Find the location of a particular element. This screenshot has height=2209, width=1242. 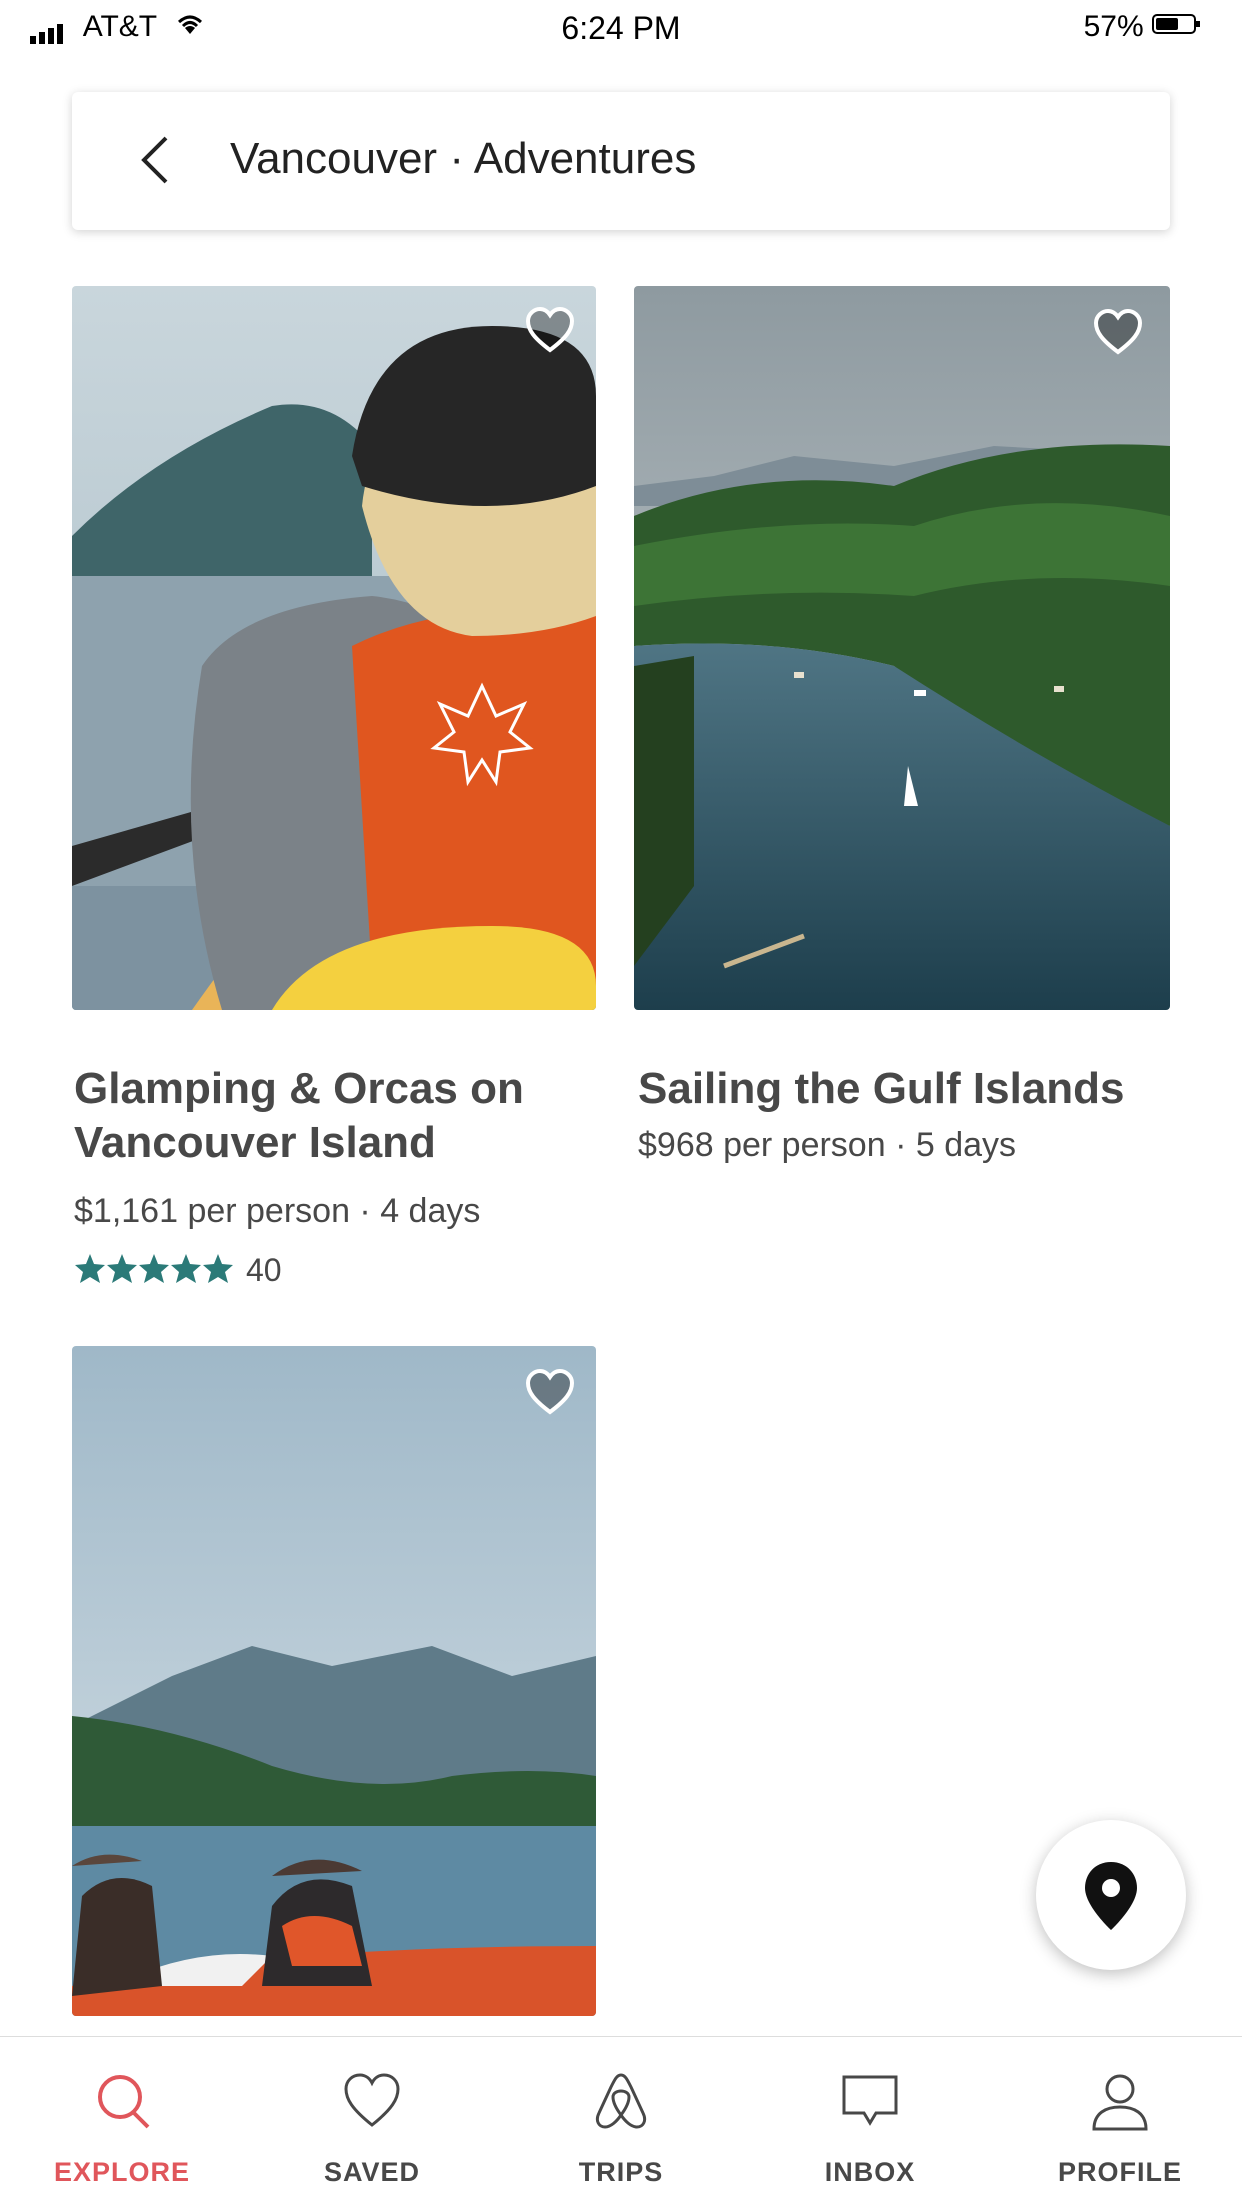

bottom-tab-bar: EXPLORE SAVED TRIPS INBOX PROFILE is located at coordinates (621, 2122).